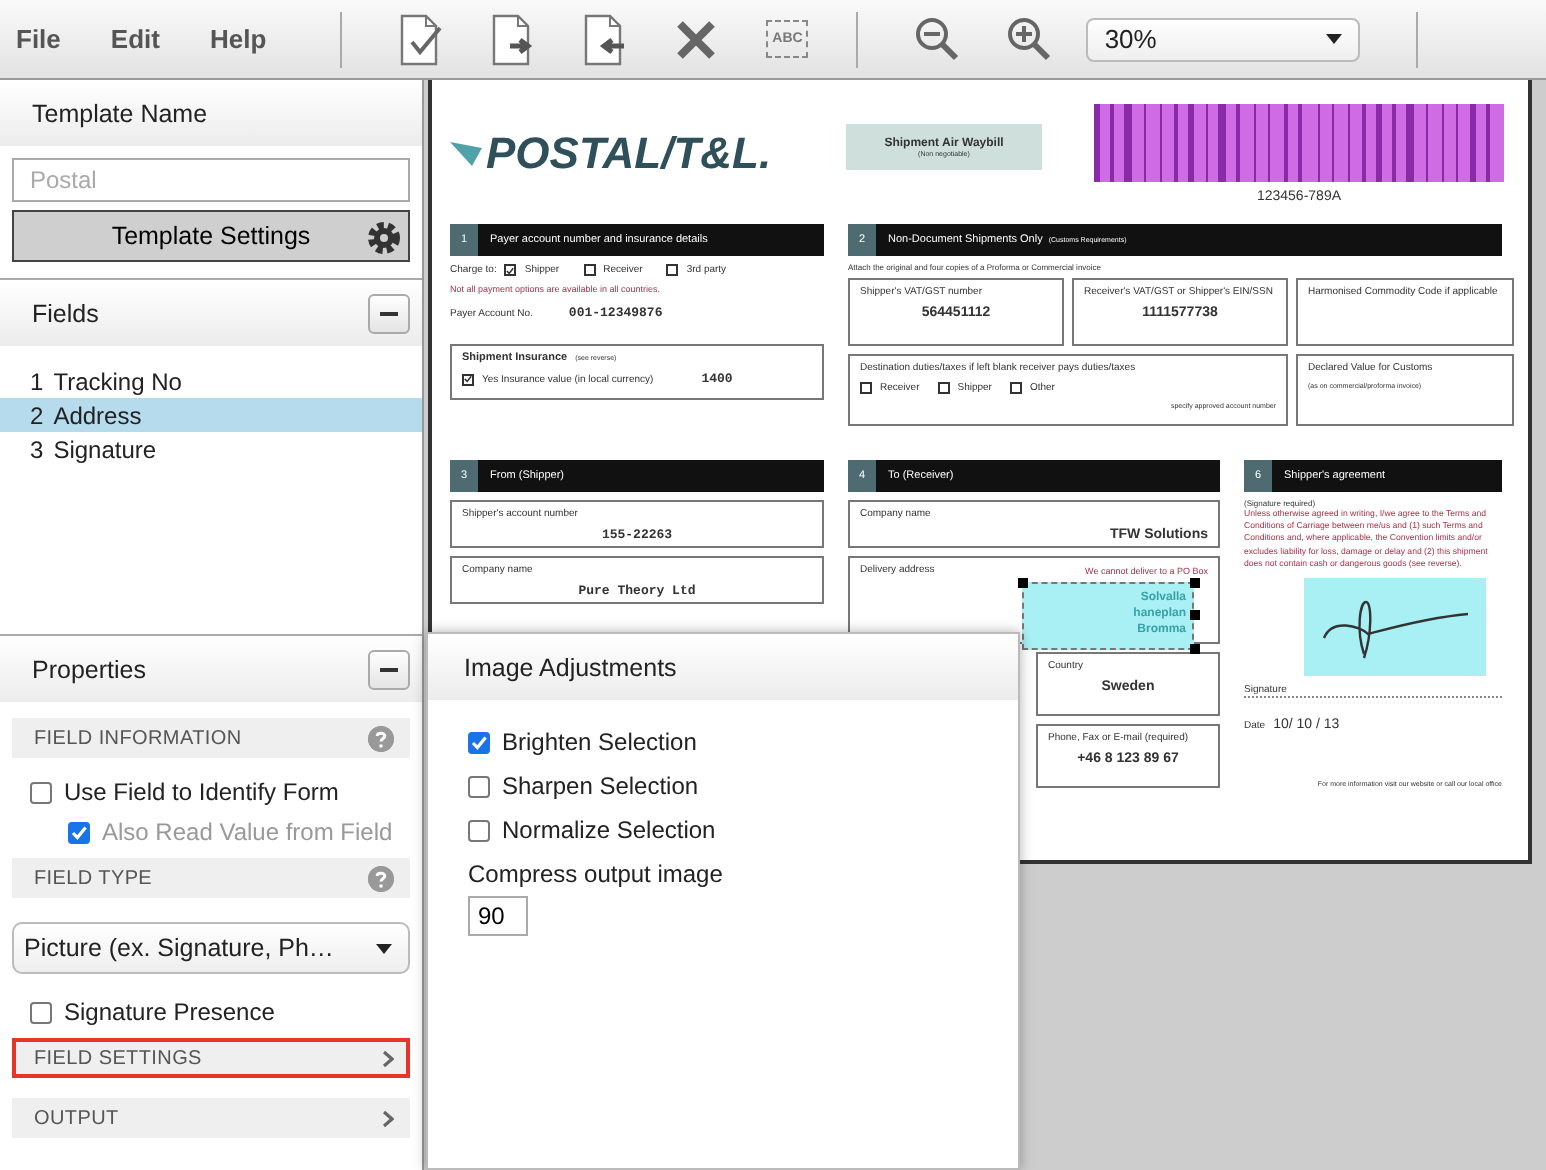 This screenshot has height=1170, width=1546. Describe the element at coordinates (247, 832) in the screenshot. I see `checkbox-label: Also Read Value from Field` at that location.